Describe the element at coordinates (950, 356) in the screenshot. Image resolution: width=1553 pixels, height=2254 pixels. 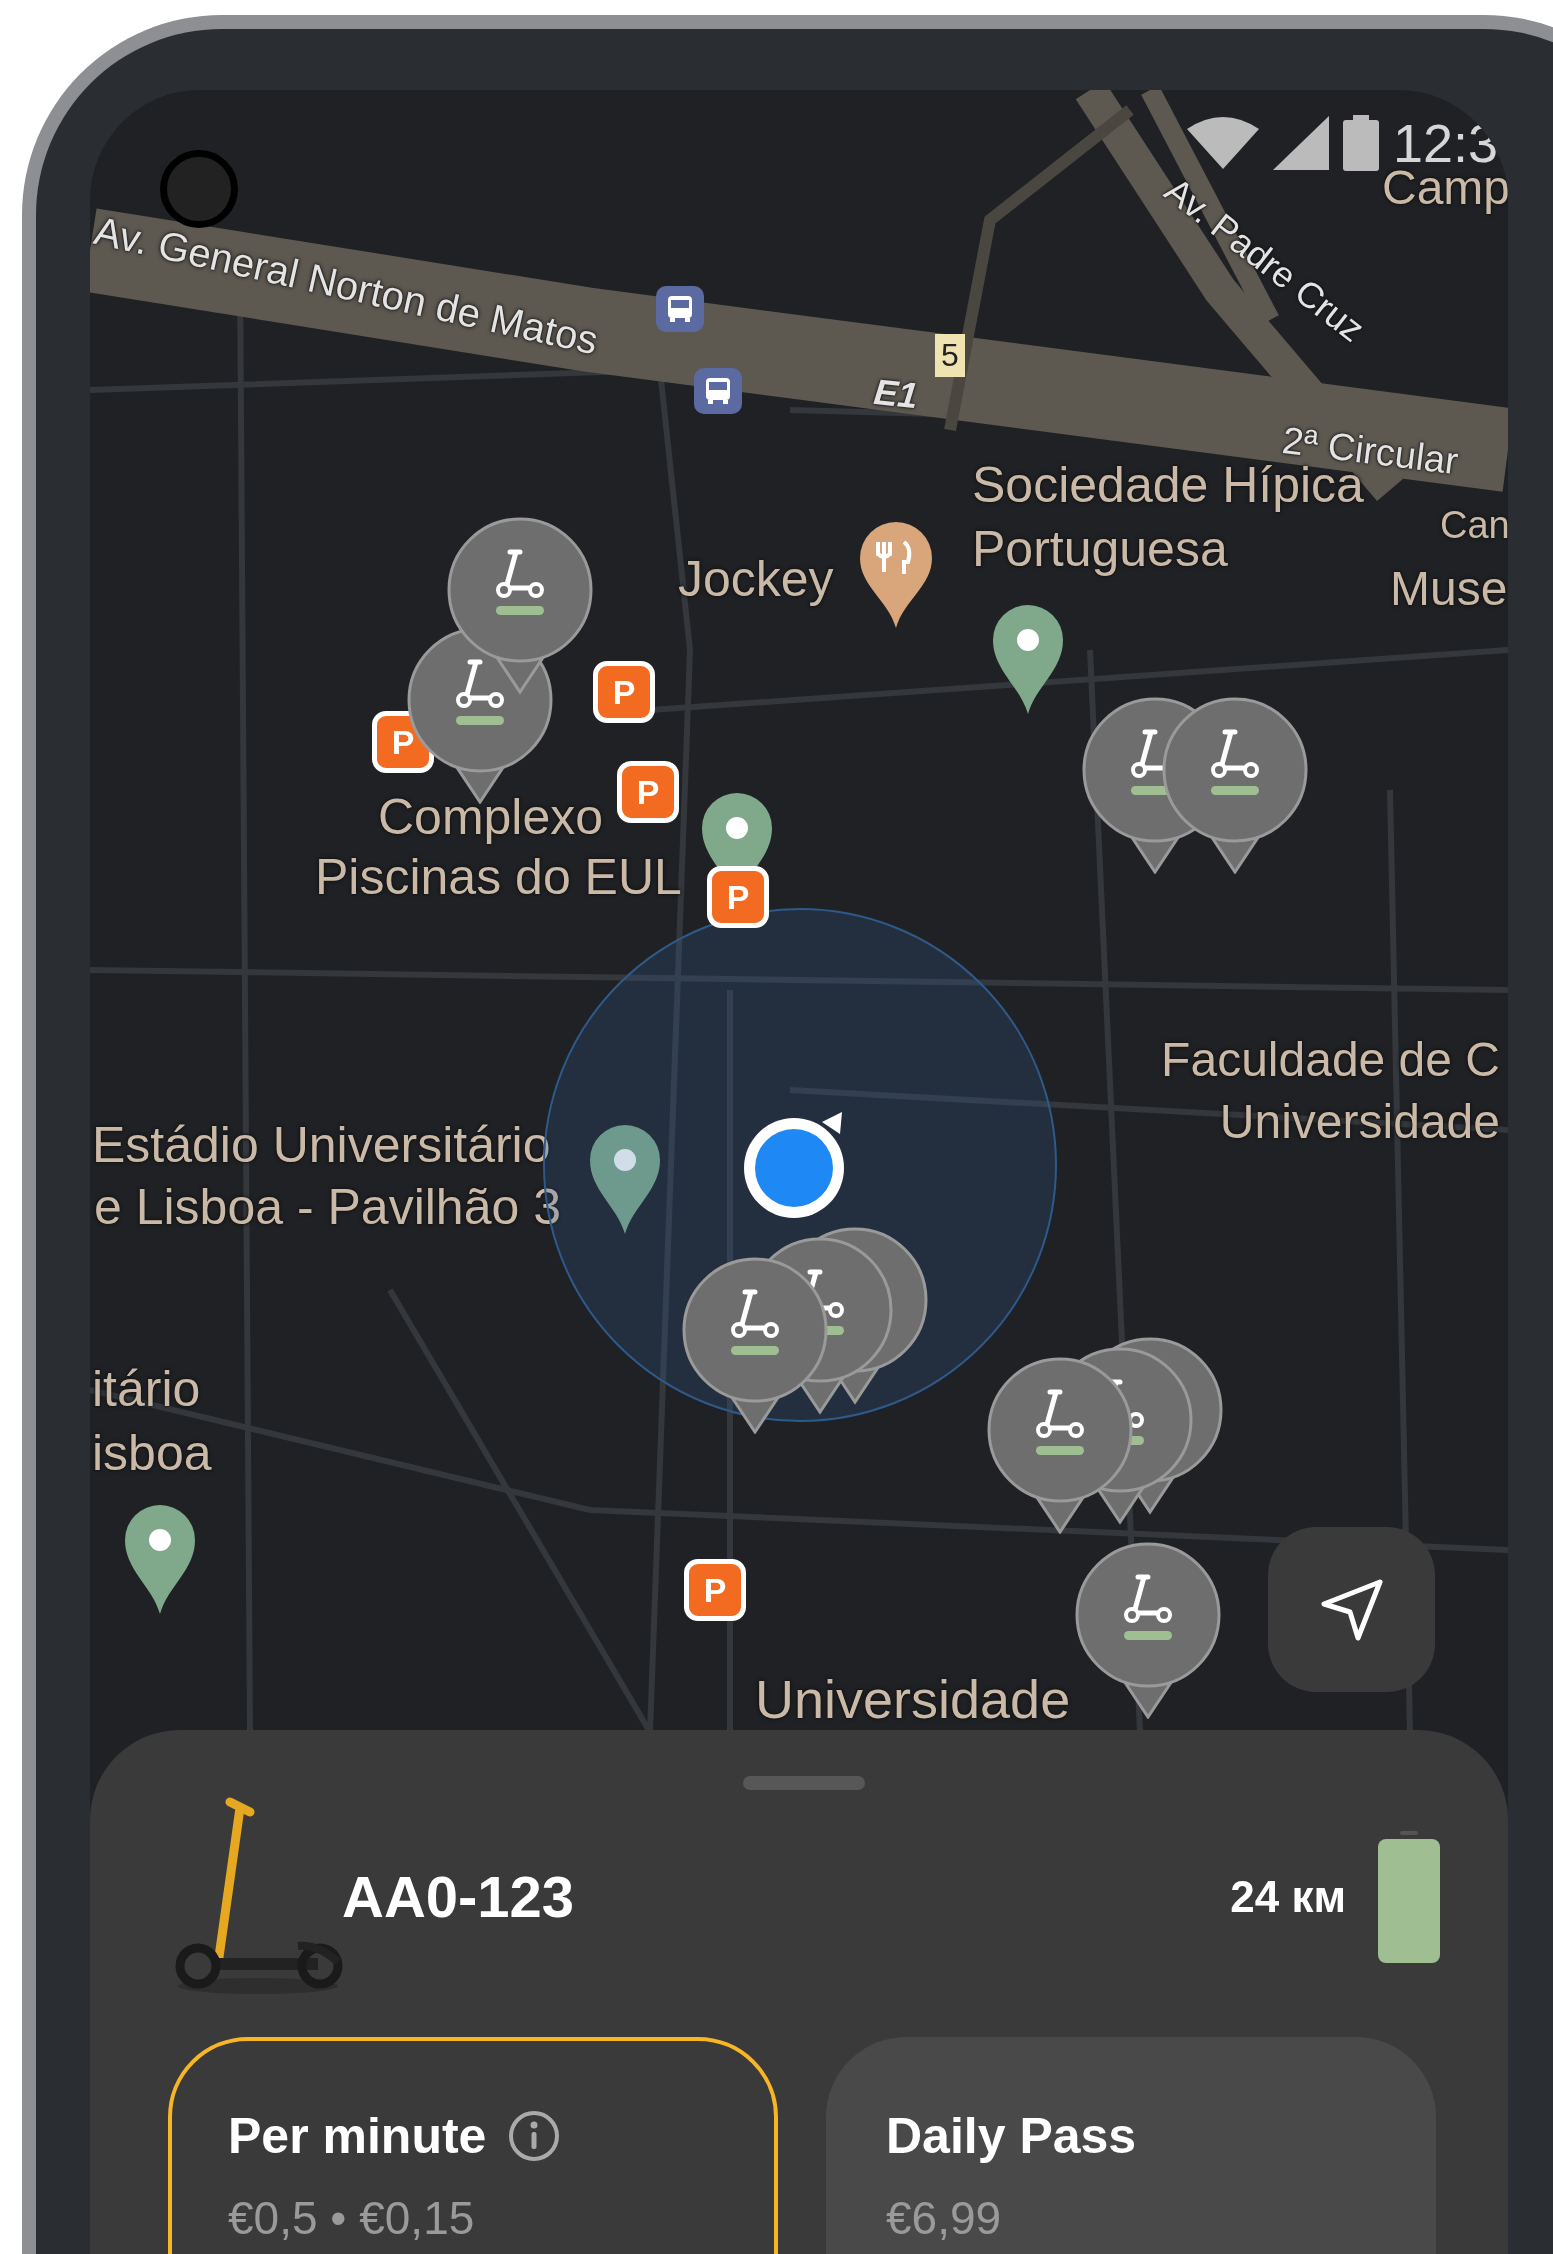
I see `route-shield: 5` at that location.